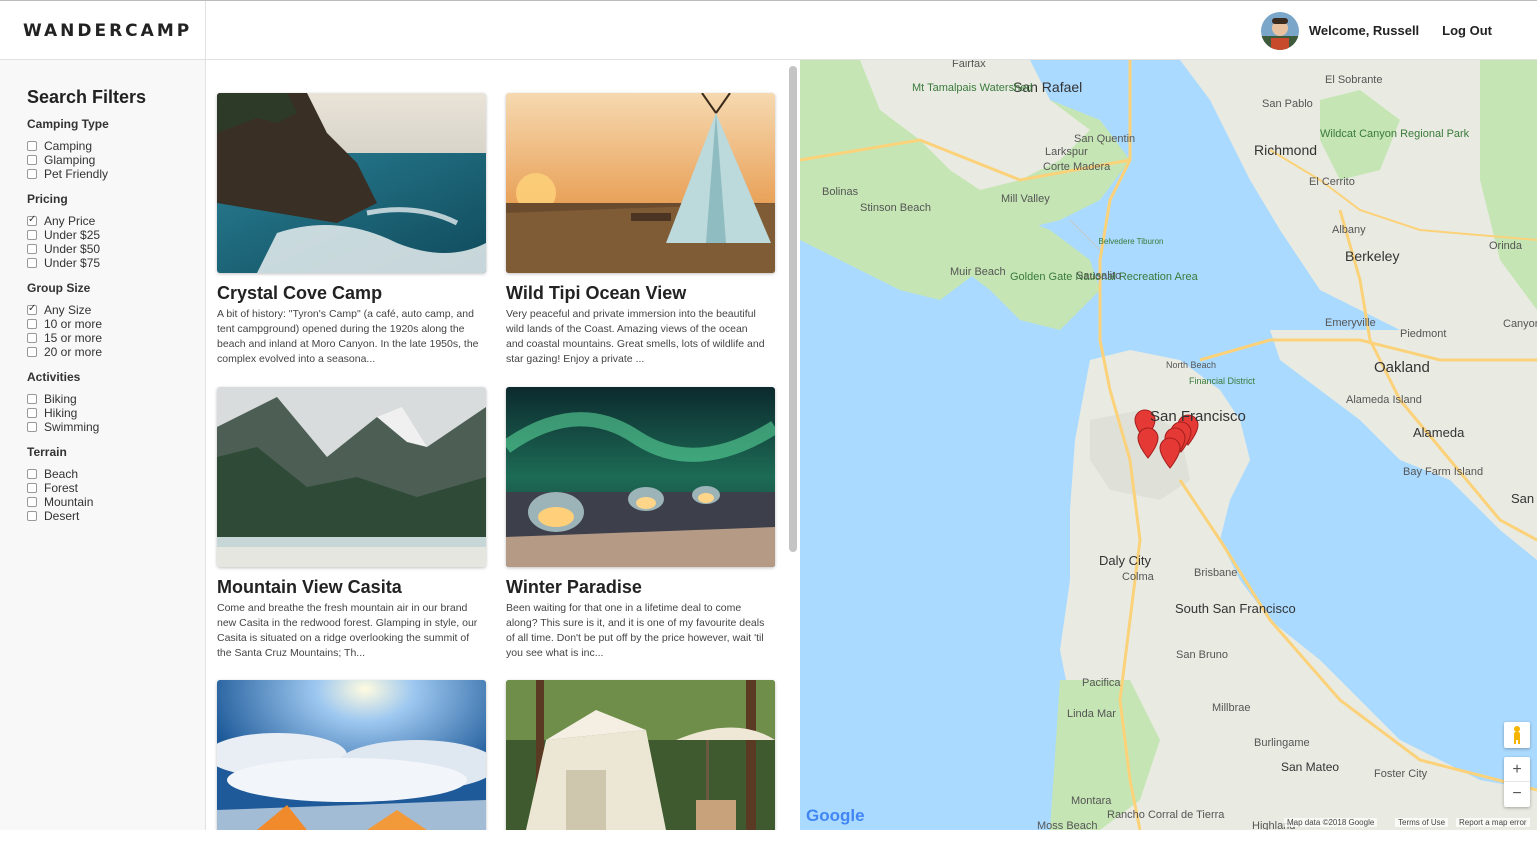 Image resolution: width=1537 pixels, height=842 pixels. What do you see at coordinates (116, 516) in the screenshot?
I see `filter-option: Desert` at bounding box center [116, 516].